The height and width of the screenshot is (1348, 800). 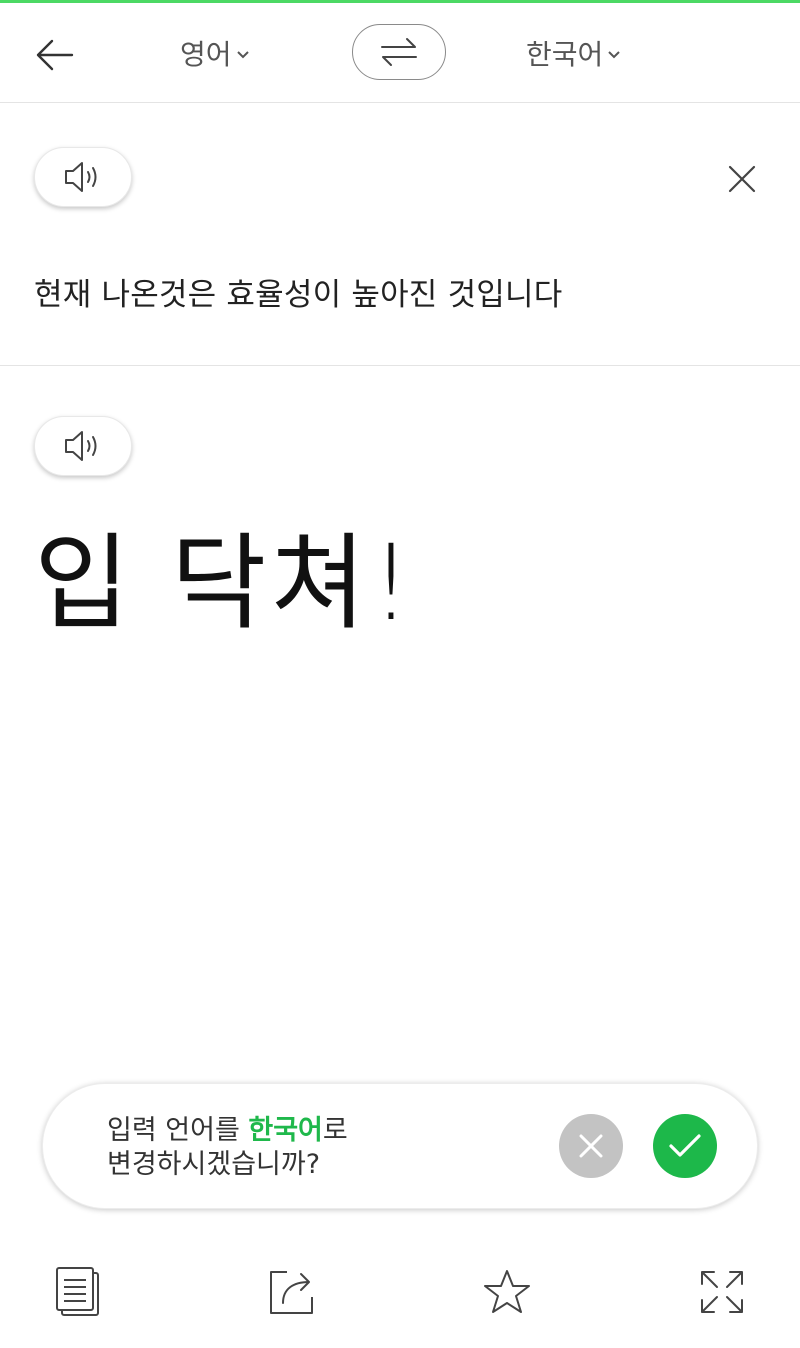 I want to click on copy-icon, so click(x=77, y=1291).